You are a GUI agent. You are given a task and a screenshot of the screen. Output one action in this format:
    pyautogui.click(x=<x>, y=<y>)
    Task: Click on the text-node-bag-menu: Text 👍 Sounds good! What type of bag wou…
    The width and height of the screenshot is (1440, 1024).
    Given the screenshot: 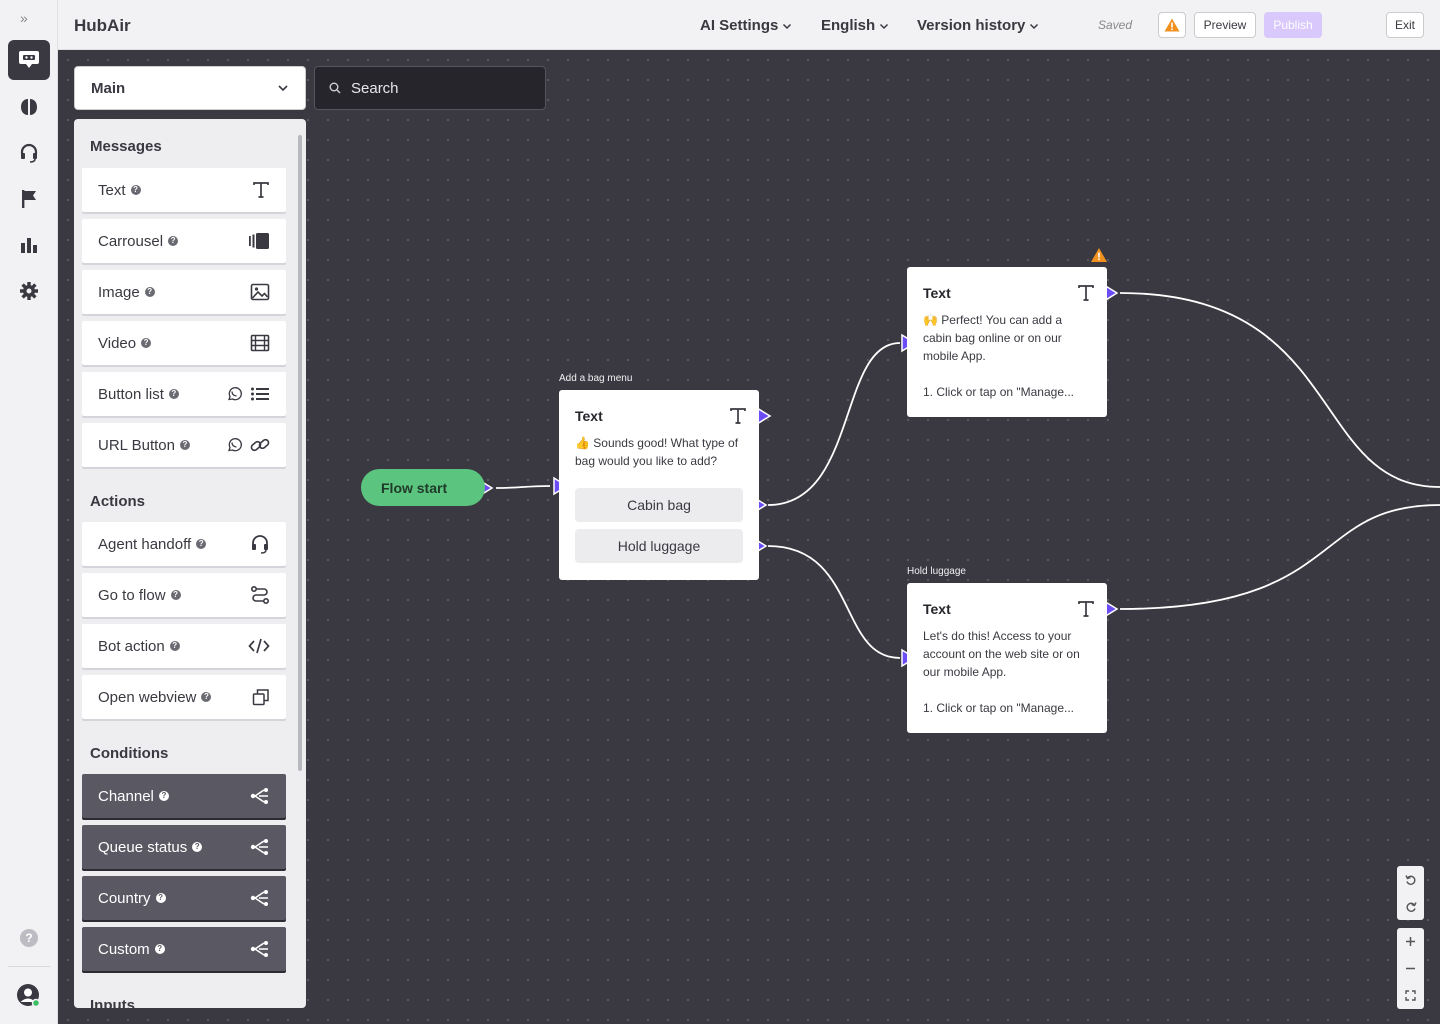 What is the action you would take?
    pyautogui.click(x=659, y=485)
    